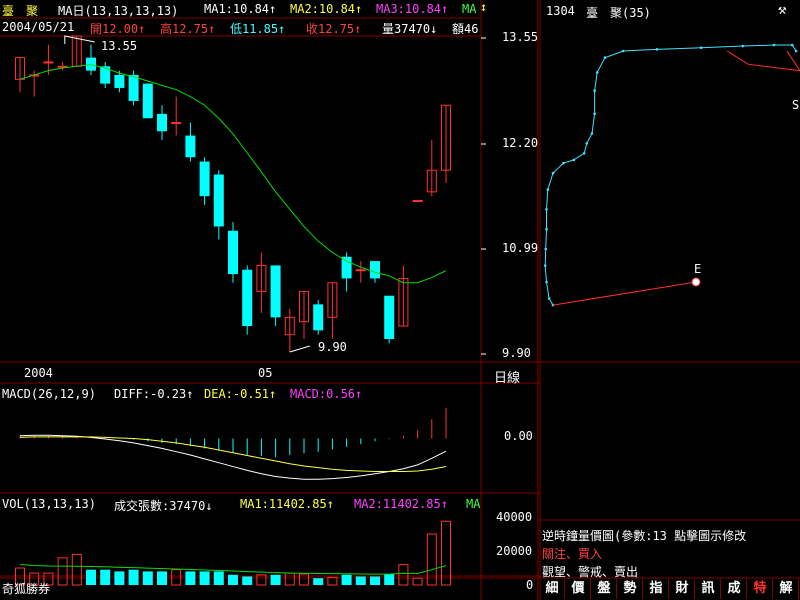  Describe the element at coordinates (734, 589) in the screenshot. I see `tab-7: 成` at that location.